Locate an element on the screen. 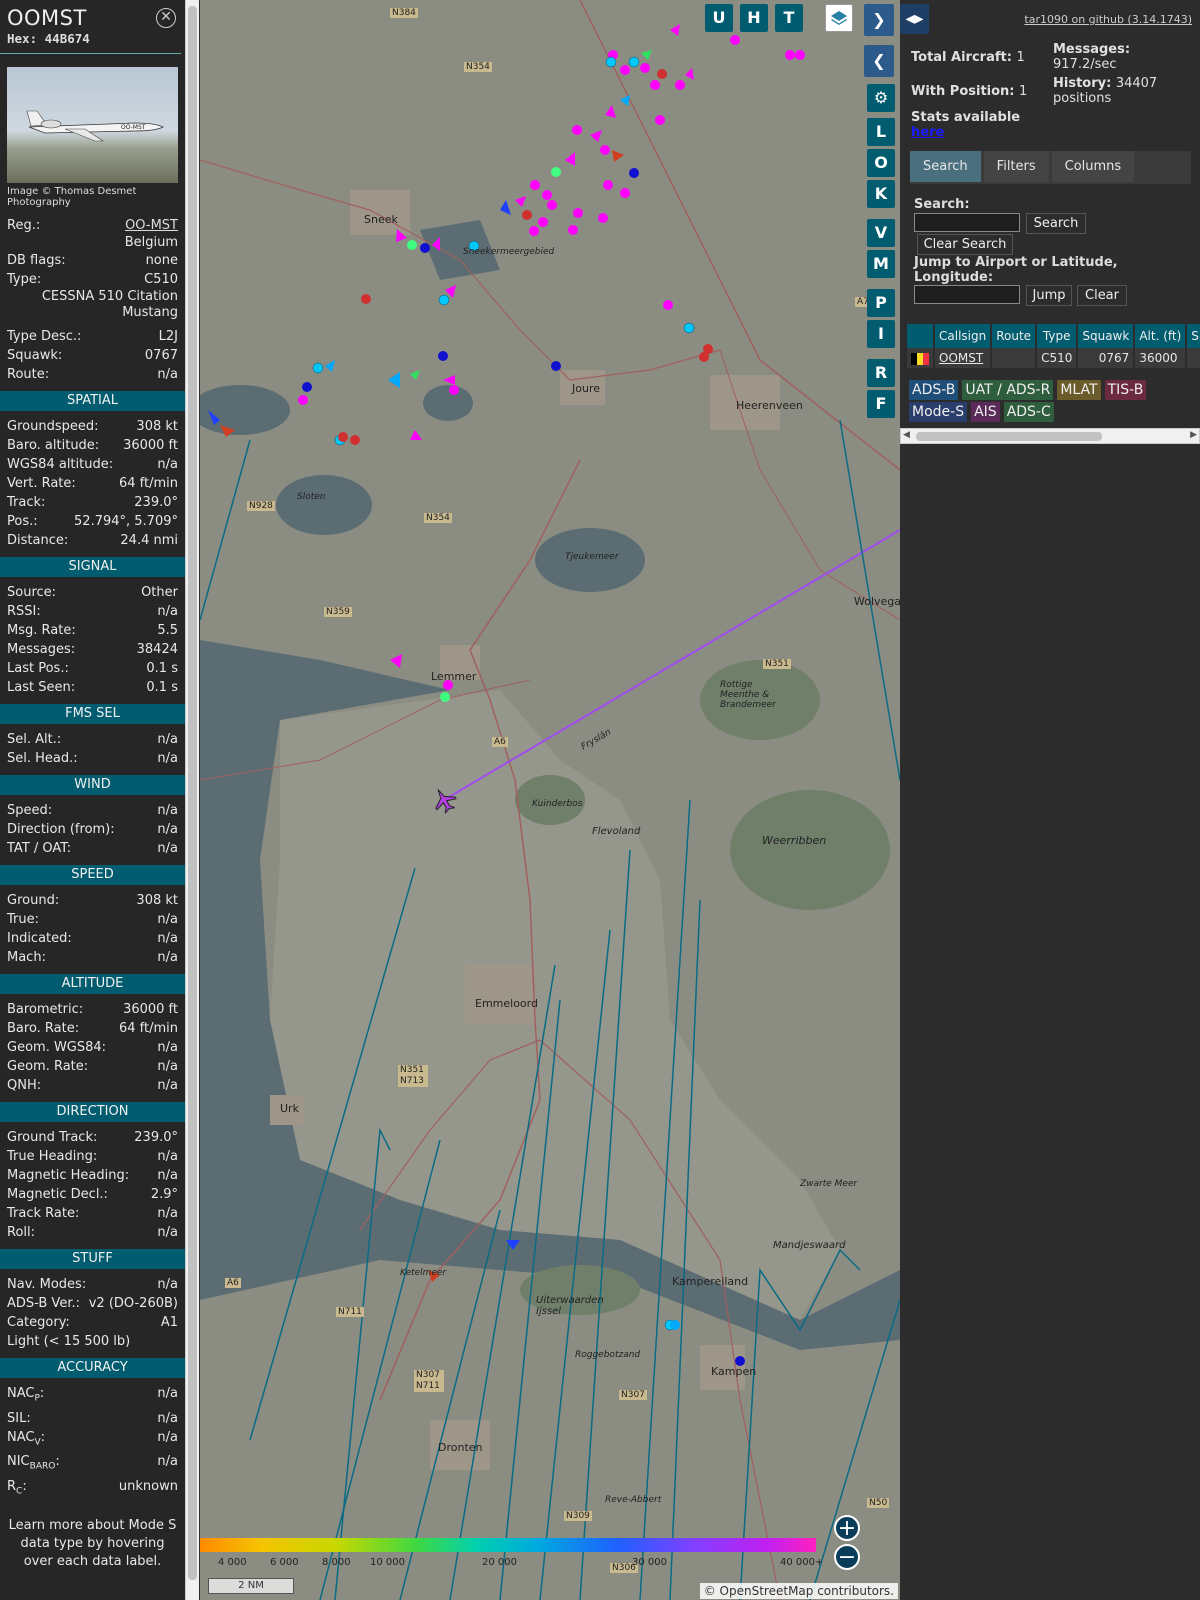 The height and width of the screenshot is (1600, 1200). legend-tick: 10 000 is located at coordinates (387, 1562).